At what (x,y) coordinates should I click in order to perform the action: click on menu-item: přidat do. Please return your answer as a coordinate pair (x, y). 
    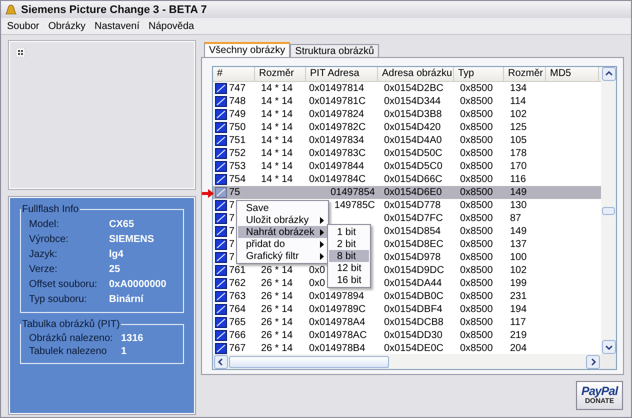
    Looking at the image, I should click on (283, 244).